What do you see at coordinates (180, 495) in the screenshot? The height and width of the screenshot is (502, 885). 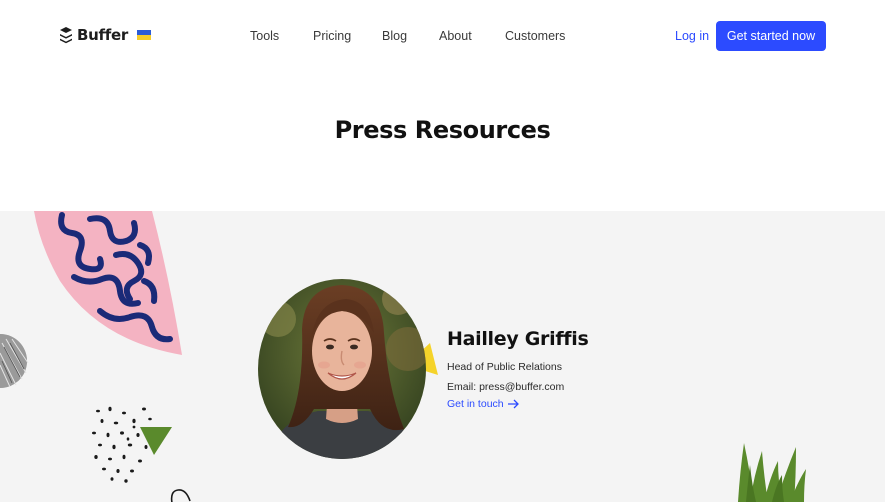 I see `loop-line-illustration` at bounding box center [180, 495].